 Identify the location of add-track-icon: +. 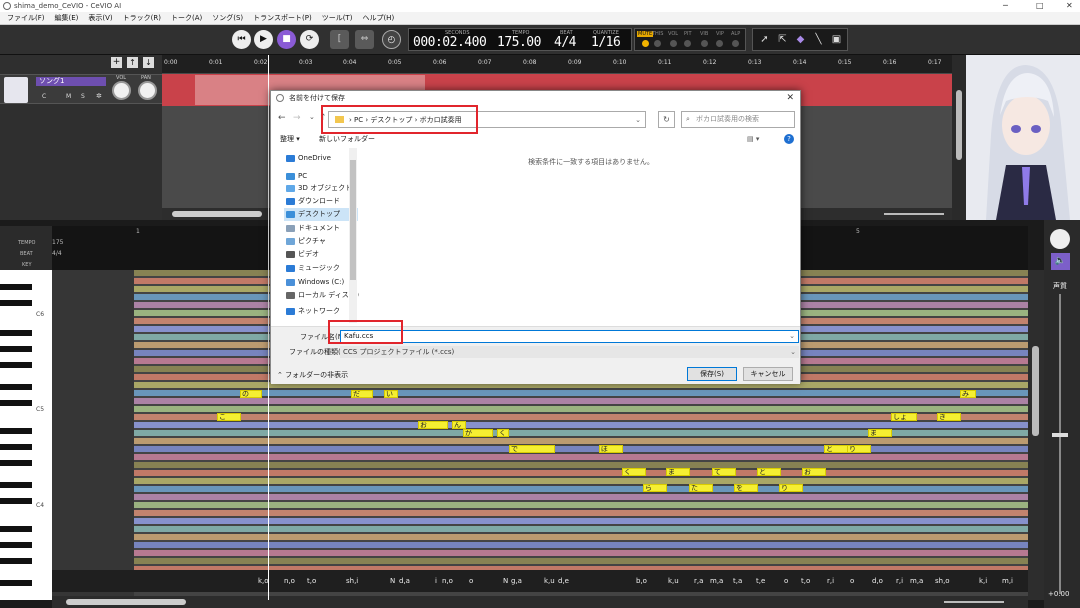
(116, 62).